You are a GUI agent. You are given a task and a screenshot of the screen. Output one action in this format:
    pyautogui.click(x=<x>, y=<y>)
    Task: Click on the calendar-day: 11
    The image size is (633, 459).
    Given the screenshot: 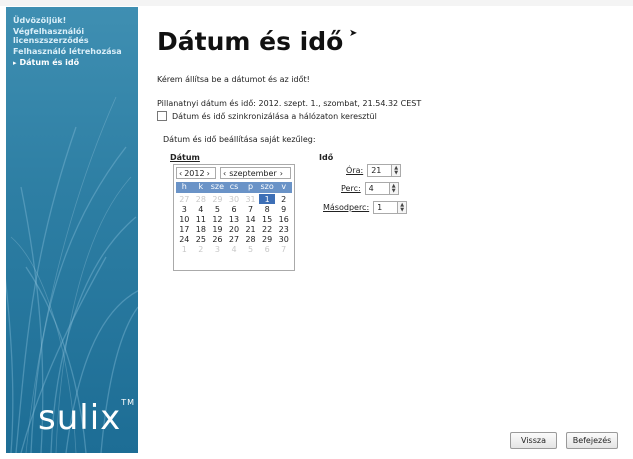 What is the action you would take?
    pyautogui.click(x=201, y=219)
    